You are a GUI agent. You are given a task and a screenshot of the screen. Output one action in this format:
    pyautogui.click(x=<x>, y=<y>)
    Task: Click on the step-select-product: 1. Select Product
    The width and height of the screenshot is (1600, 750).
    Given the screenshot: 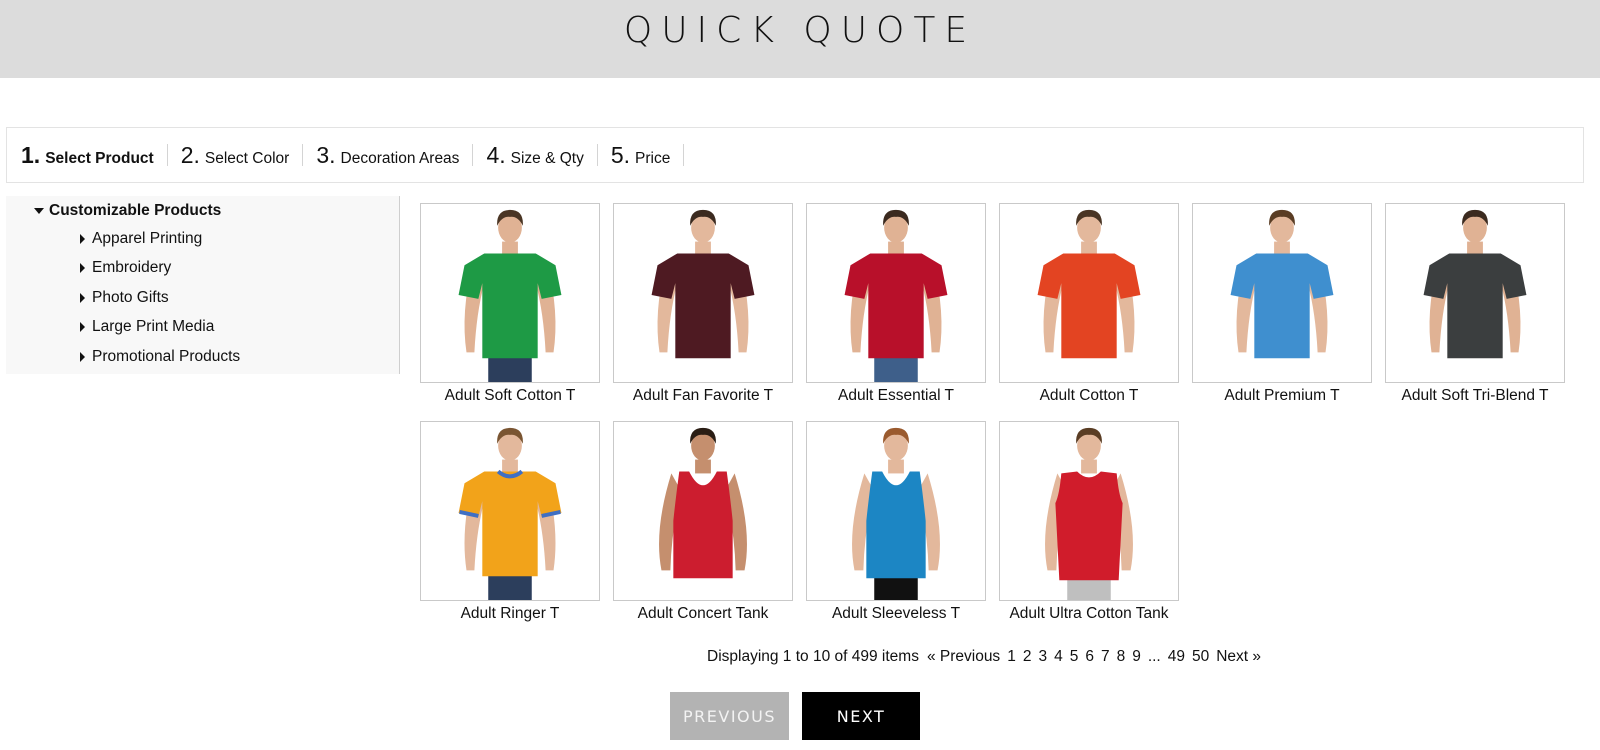 What is the action you would take?
    pyautogui.click(x=94, y=155)
    